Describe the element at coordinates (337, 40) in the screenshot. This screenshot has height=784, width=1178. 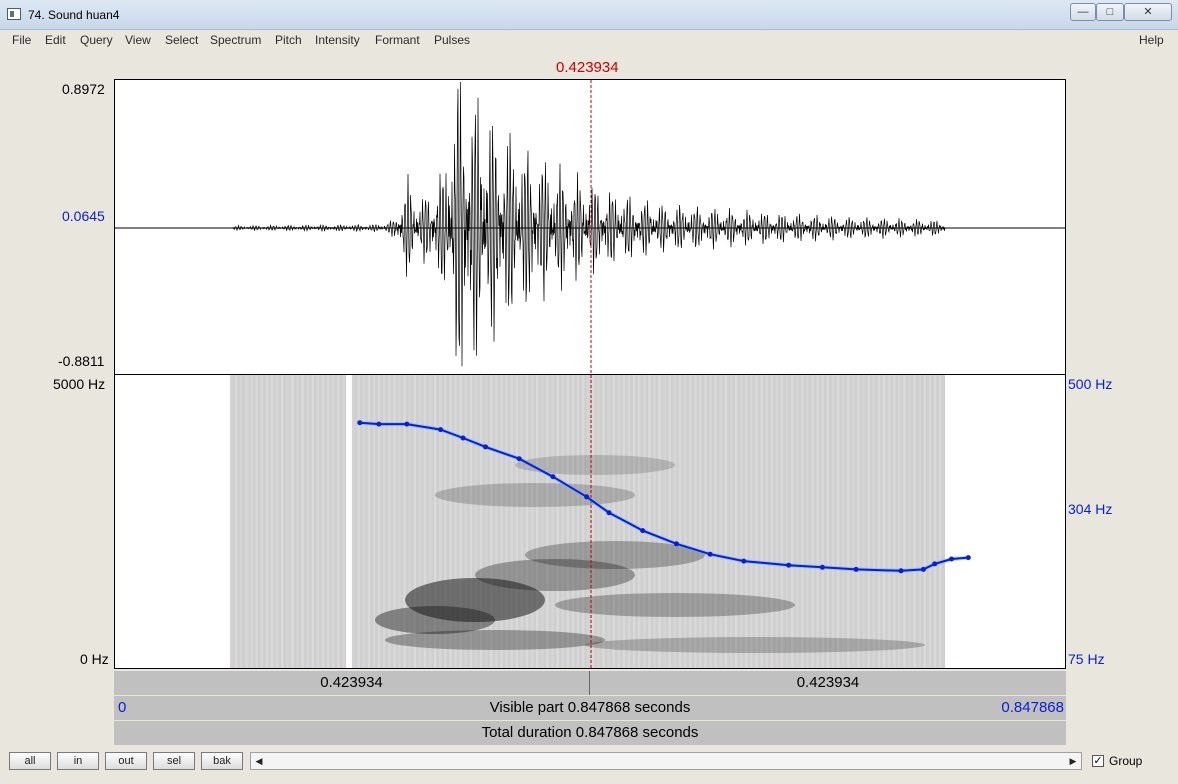
I see `menu-intensity: Intensity` at that location.